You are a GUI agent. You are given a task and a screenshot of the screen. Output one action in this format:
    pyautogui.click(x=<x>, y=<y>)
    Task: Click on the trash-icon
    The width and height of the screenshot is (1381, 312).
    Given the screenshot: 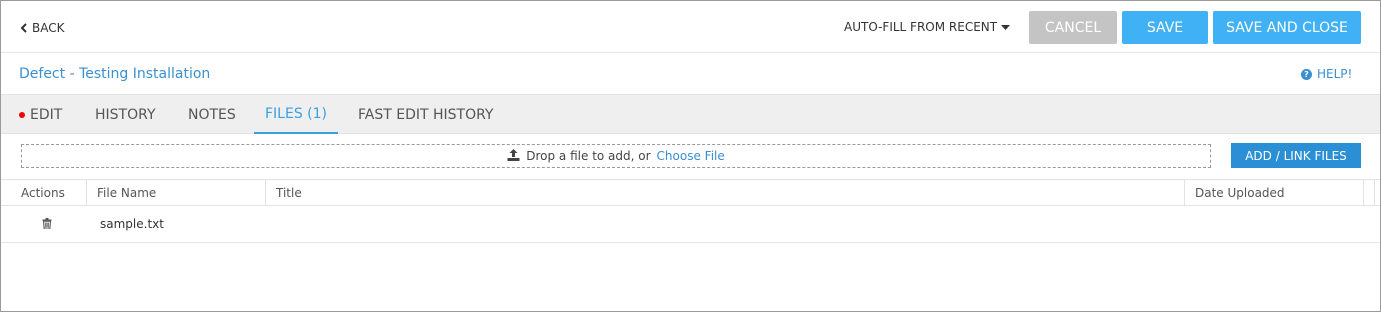 What is the action you would take?
    pyautogui.click(x=47, y=225)
    